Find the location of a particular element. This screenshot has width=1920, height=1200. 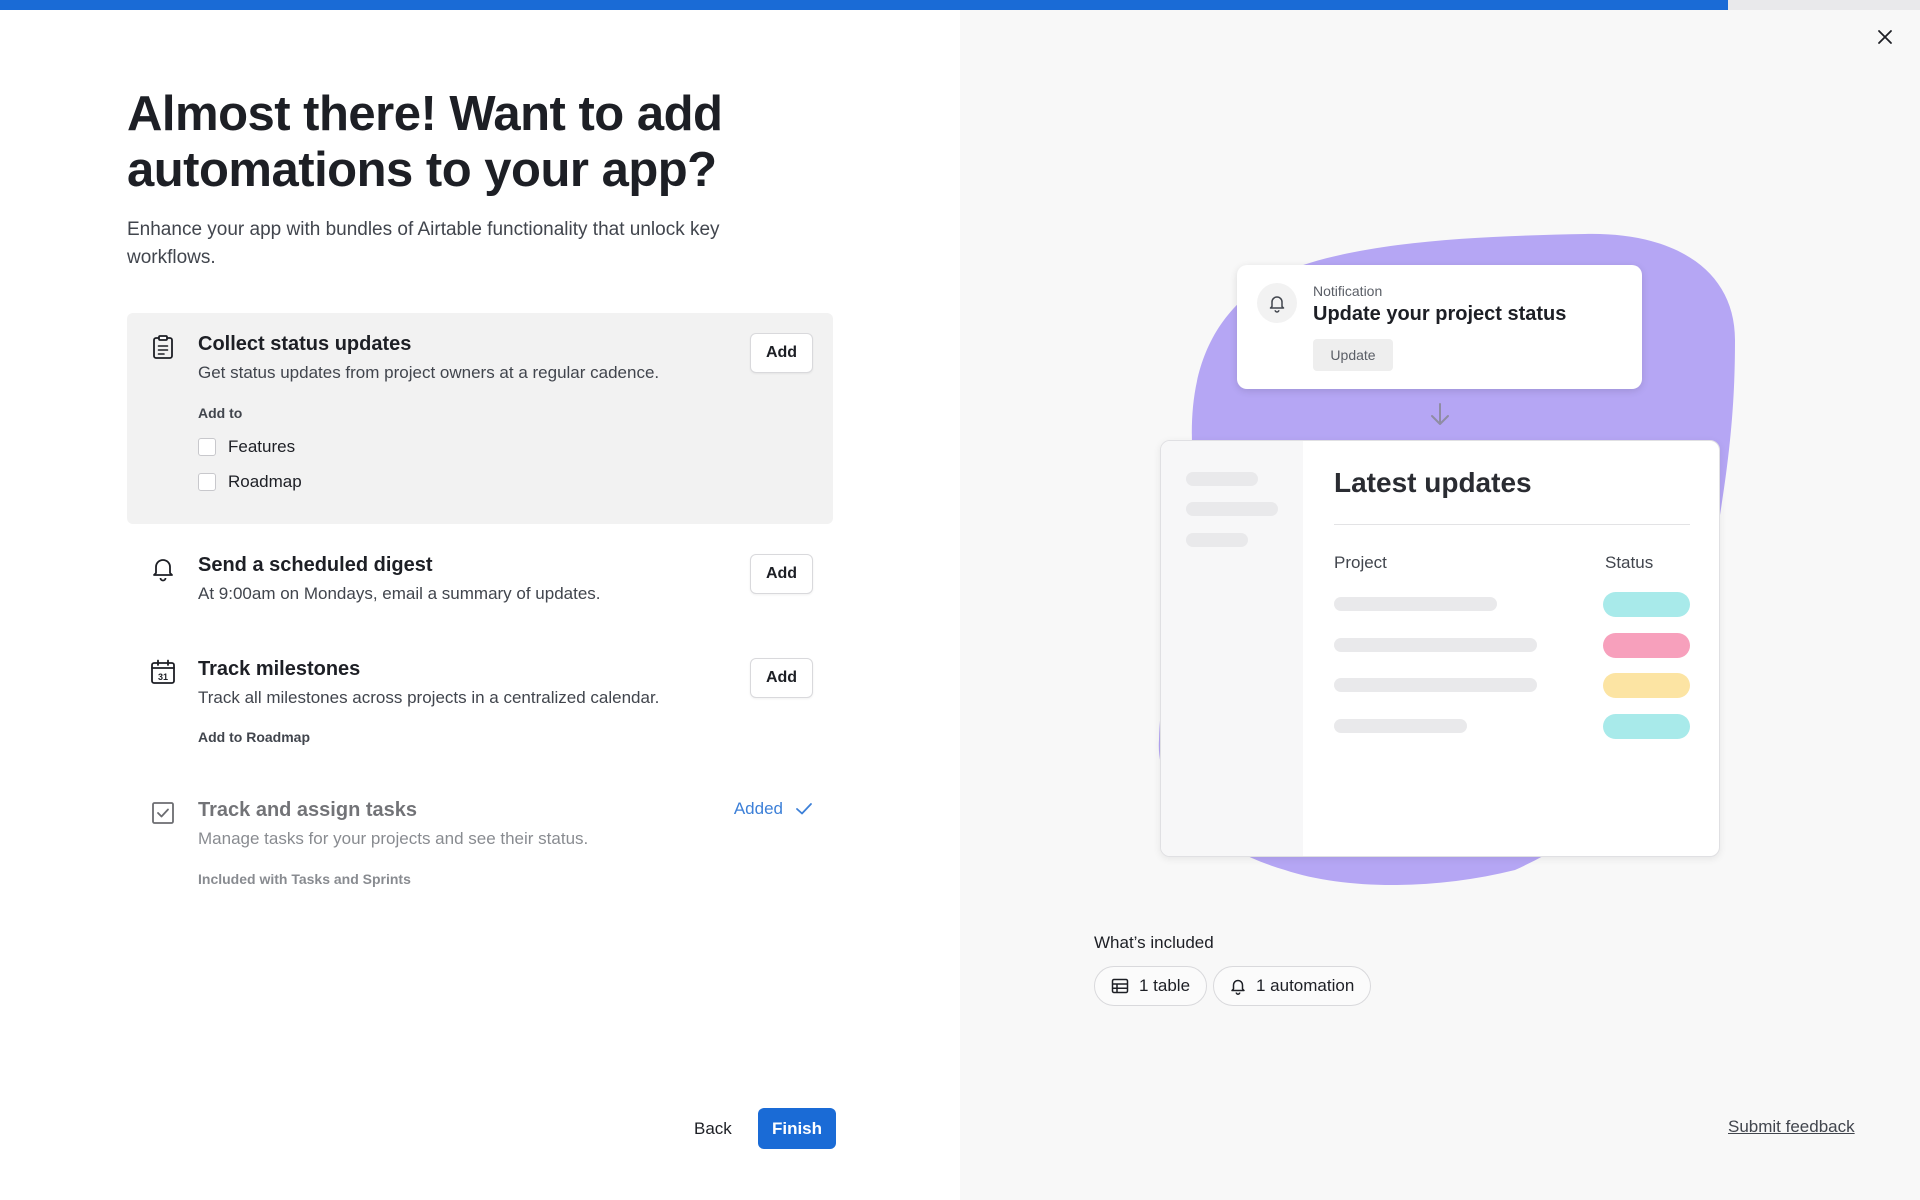

roadmap-checkbox is located at coordinates (207, 482).